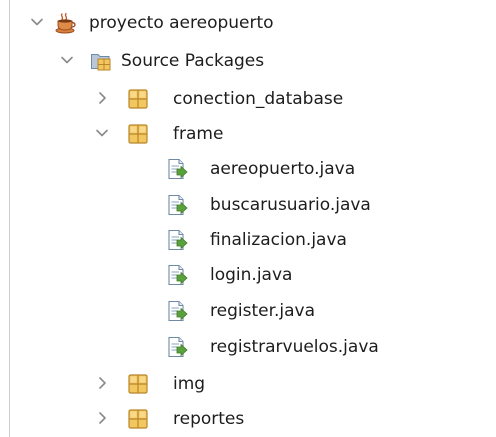 Image resolution: width=496 pixels, height=437 pixels. What do you see at coordinates (278, 240) in the screenshot?
I see `tree-node-label: finalizacion.java` at bounding box center [278, 240].